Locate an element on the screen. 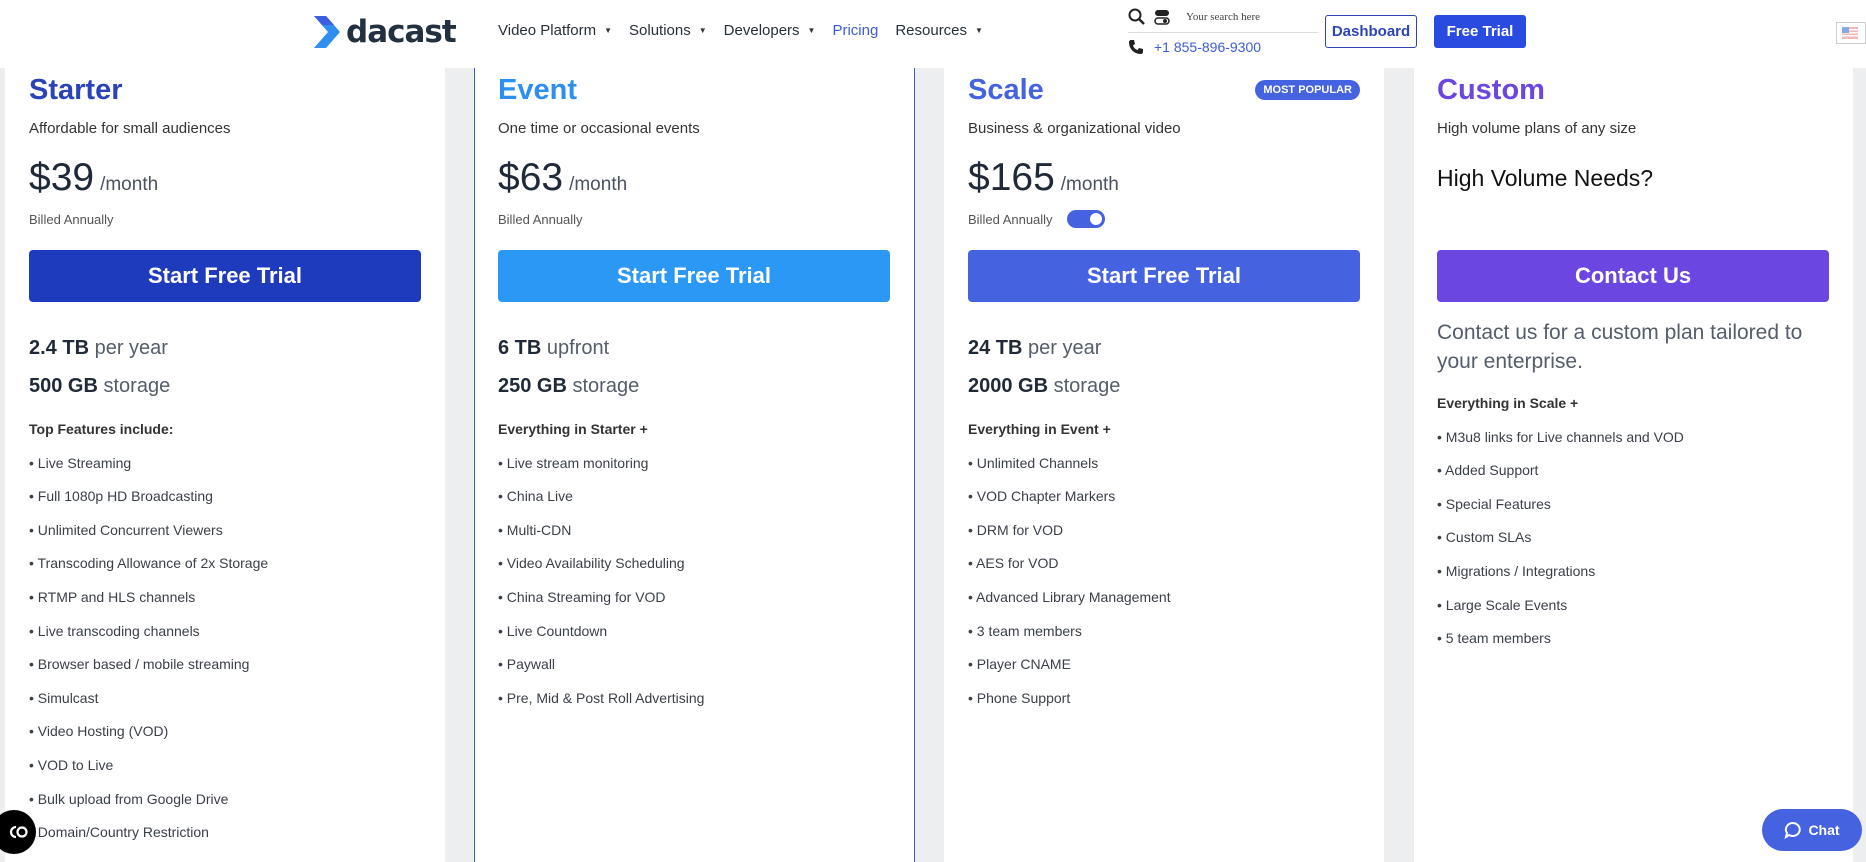 This screenshot has height=862, width=1866. language-selector is located at coordinates (1851, 33).